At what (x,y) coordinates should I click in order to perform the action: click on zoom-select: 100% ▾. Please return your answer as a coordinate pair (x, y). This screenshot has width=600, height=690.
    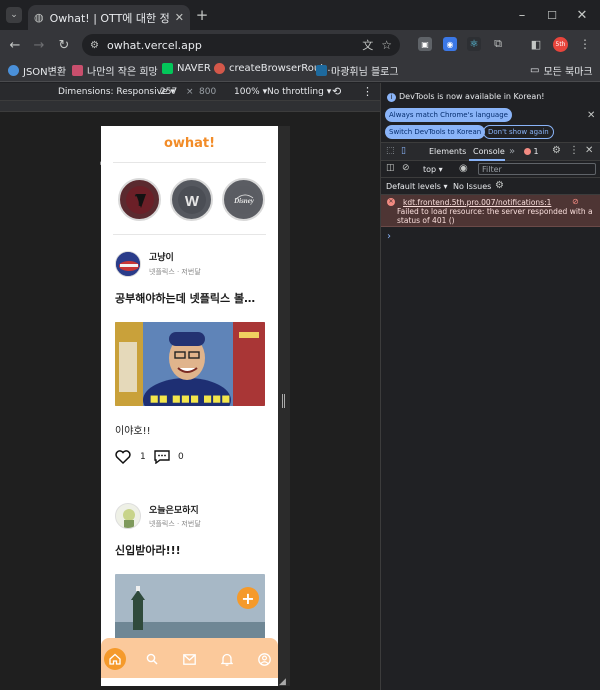
    Looking at the image, I should click on (250, 92).